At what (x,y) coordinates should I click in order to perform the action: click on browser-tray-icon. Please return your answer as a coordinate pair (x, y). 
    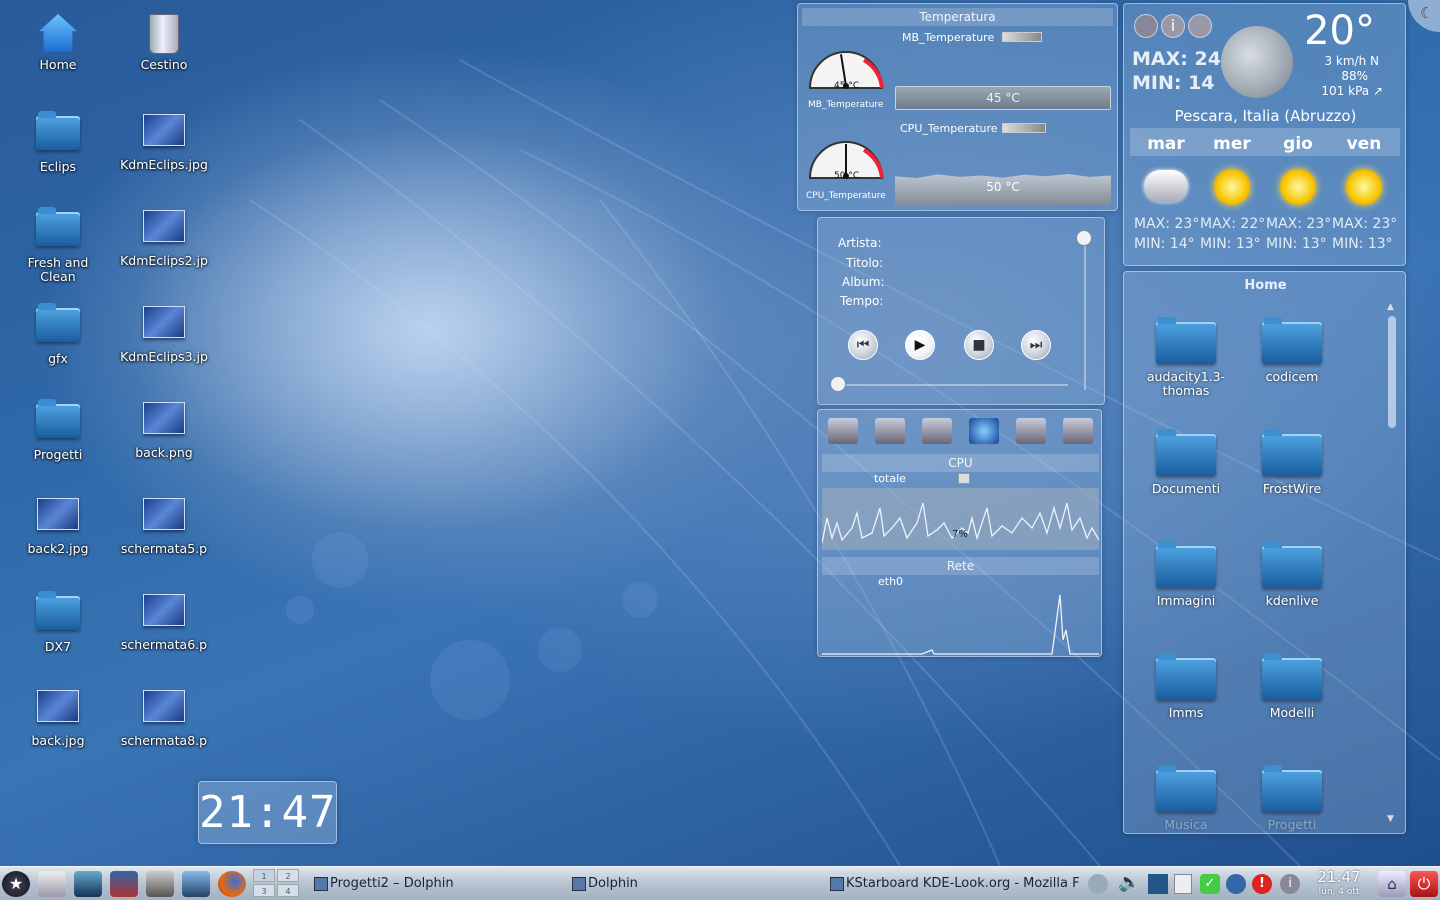
    Looking at the image, I should click on (1236, 884).